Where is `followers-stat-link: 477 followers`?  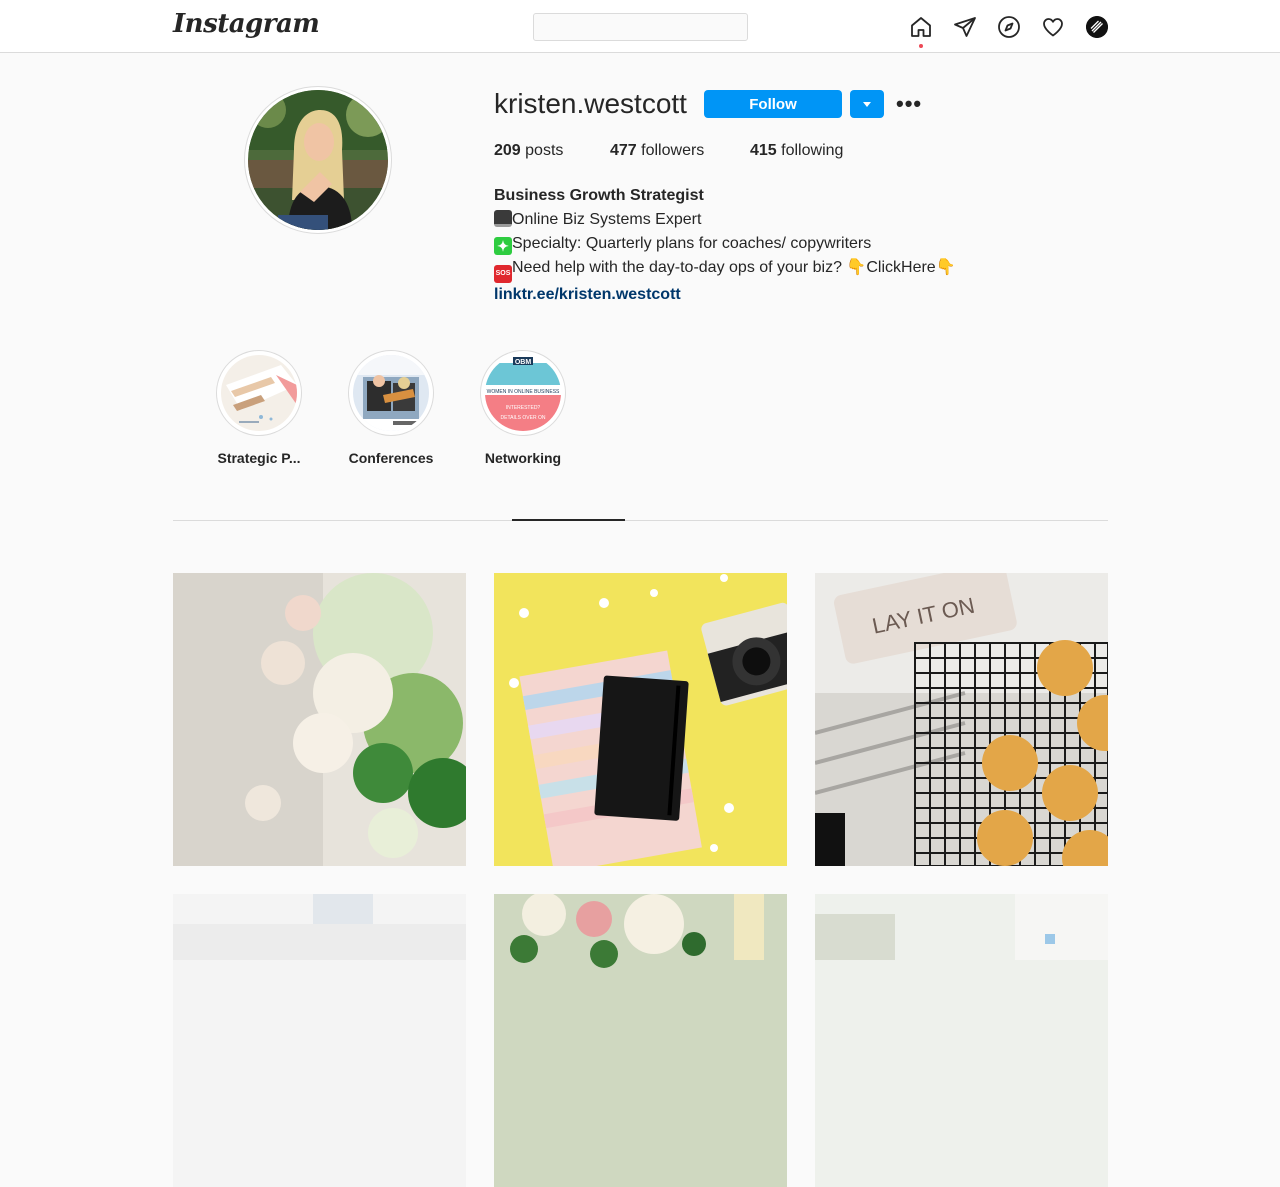
followers-stat-link: 477 followers is located at coordinates (657, 151).